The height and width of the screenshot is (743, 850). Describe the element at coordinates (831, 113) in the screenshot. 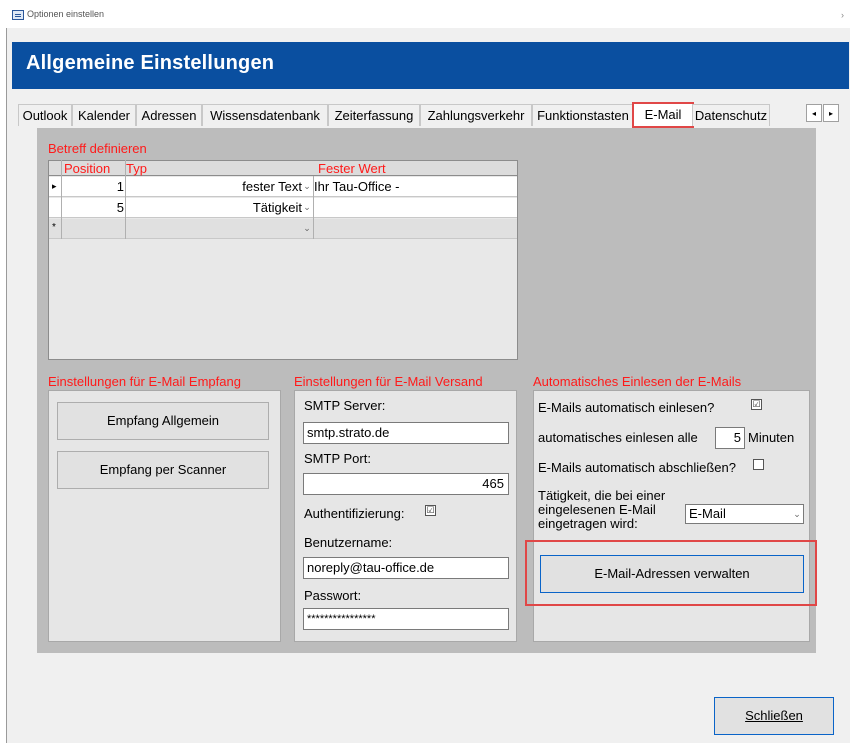

I see `tab-scroll-right-icon: ▸` at that location.